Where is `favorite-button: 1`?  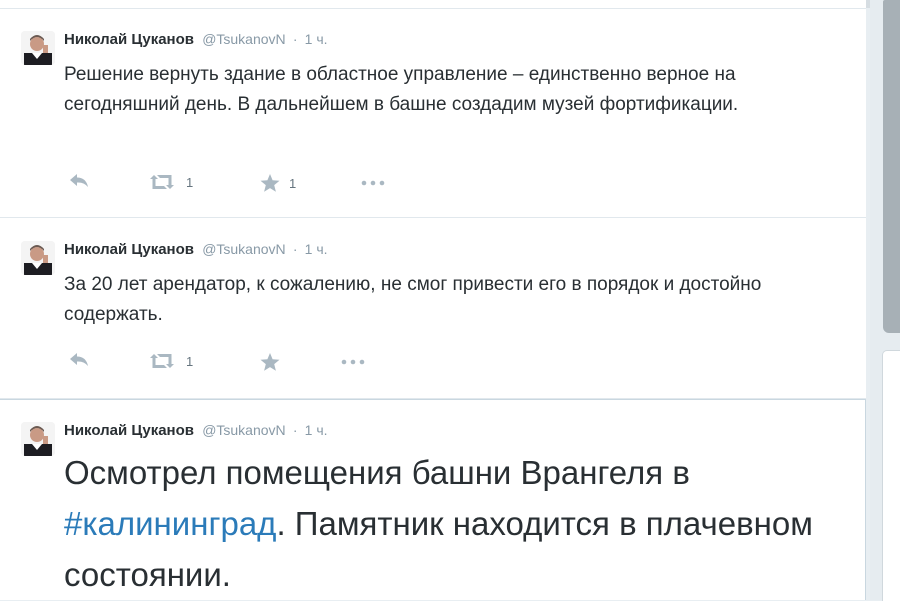 favorite-button: 1 is located at coordinates (277, 183).